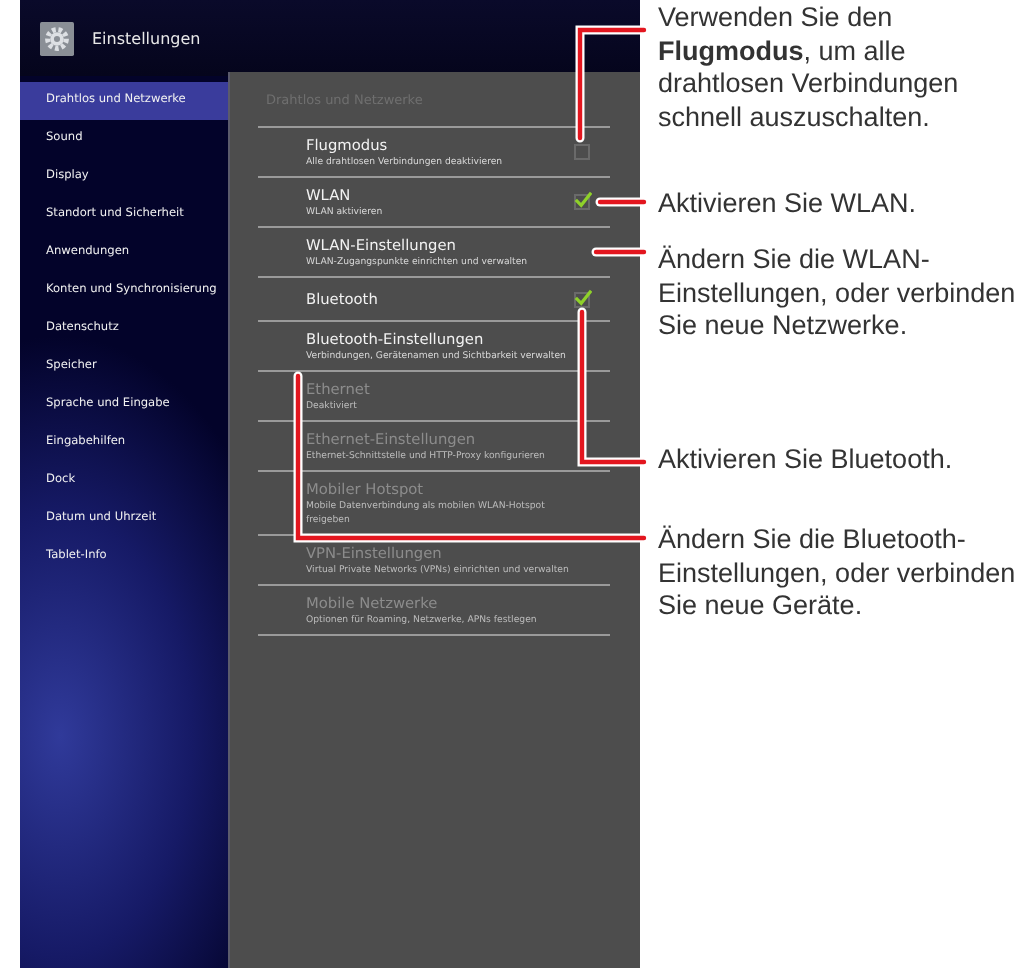 The height and width of the screenshot is (970, 1020). What do you see at coordinates (838, 294) in the screenshot?
I see `callout-text: Ändern Sie die WLAN-Einstellungen, oder verbinden Sie neue Netzwerke.` at bounding box center [838, 294].